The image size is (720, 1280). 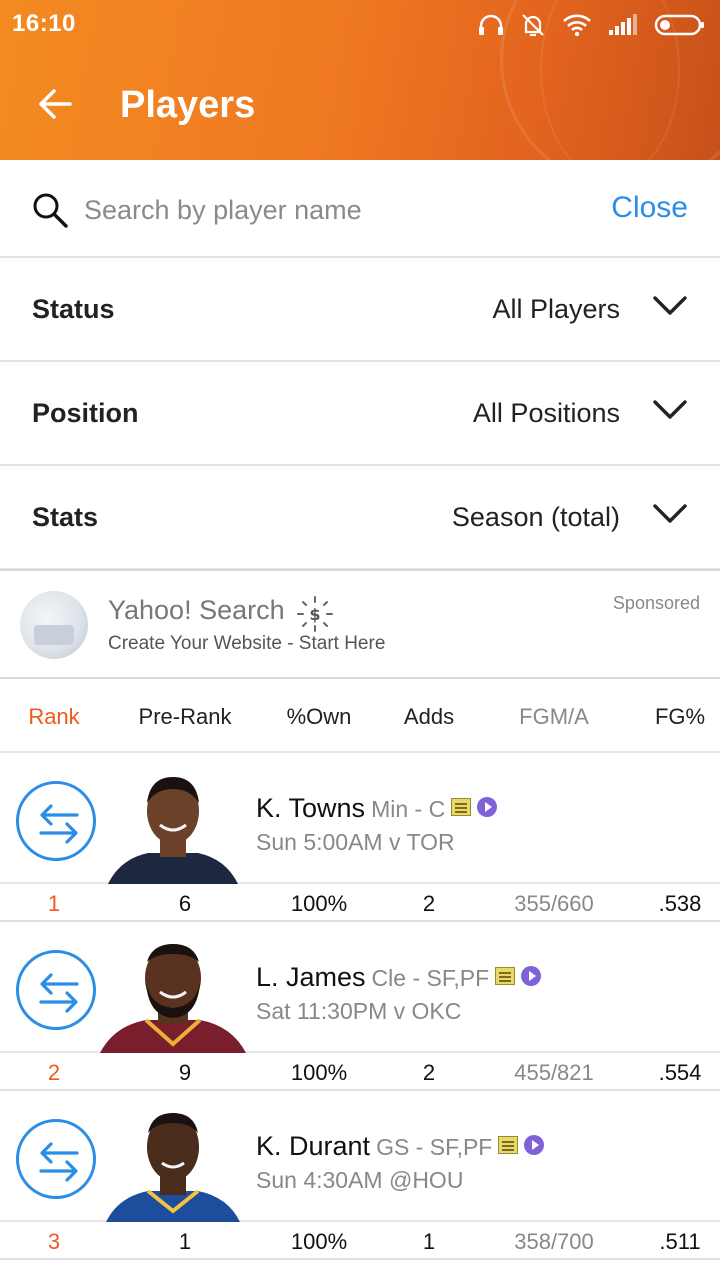 I want to click on player-name-line: K. Durant GS - SF,PF, so click(x=400, y=1146).